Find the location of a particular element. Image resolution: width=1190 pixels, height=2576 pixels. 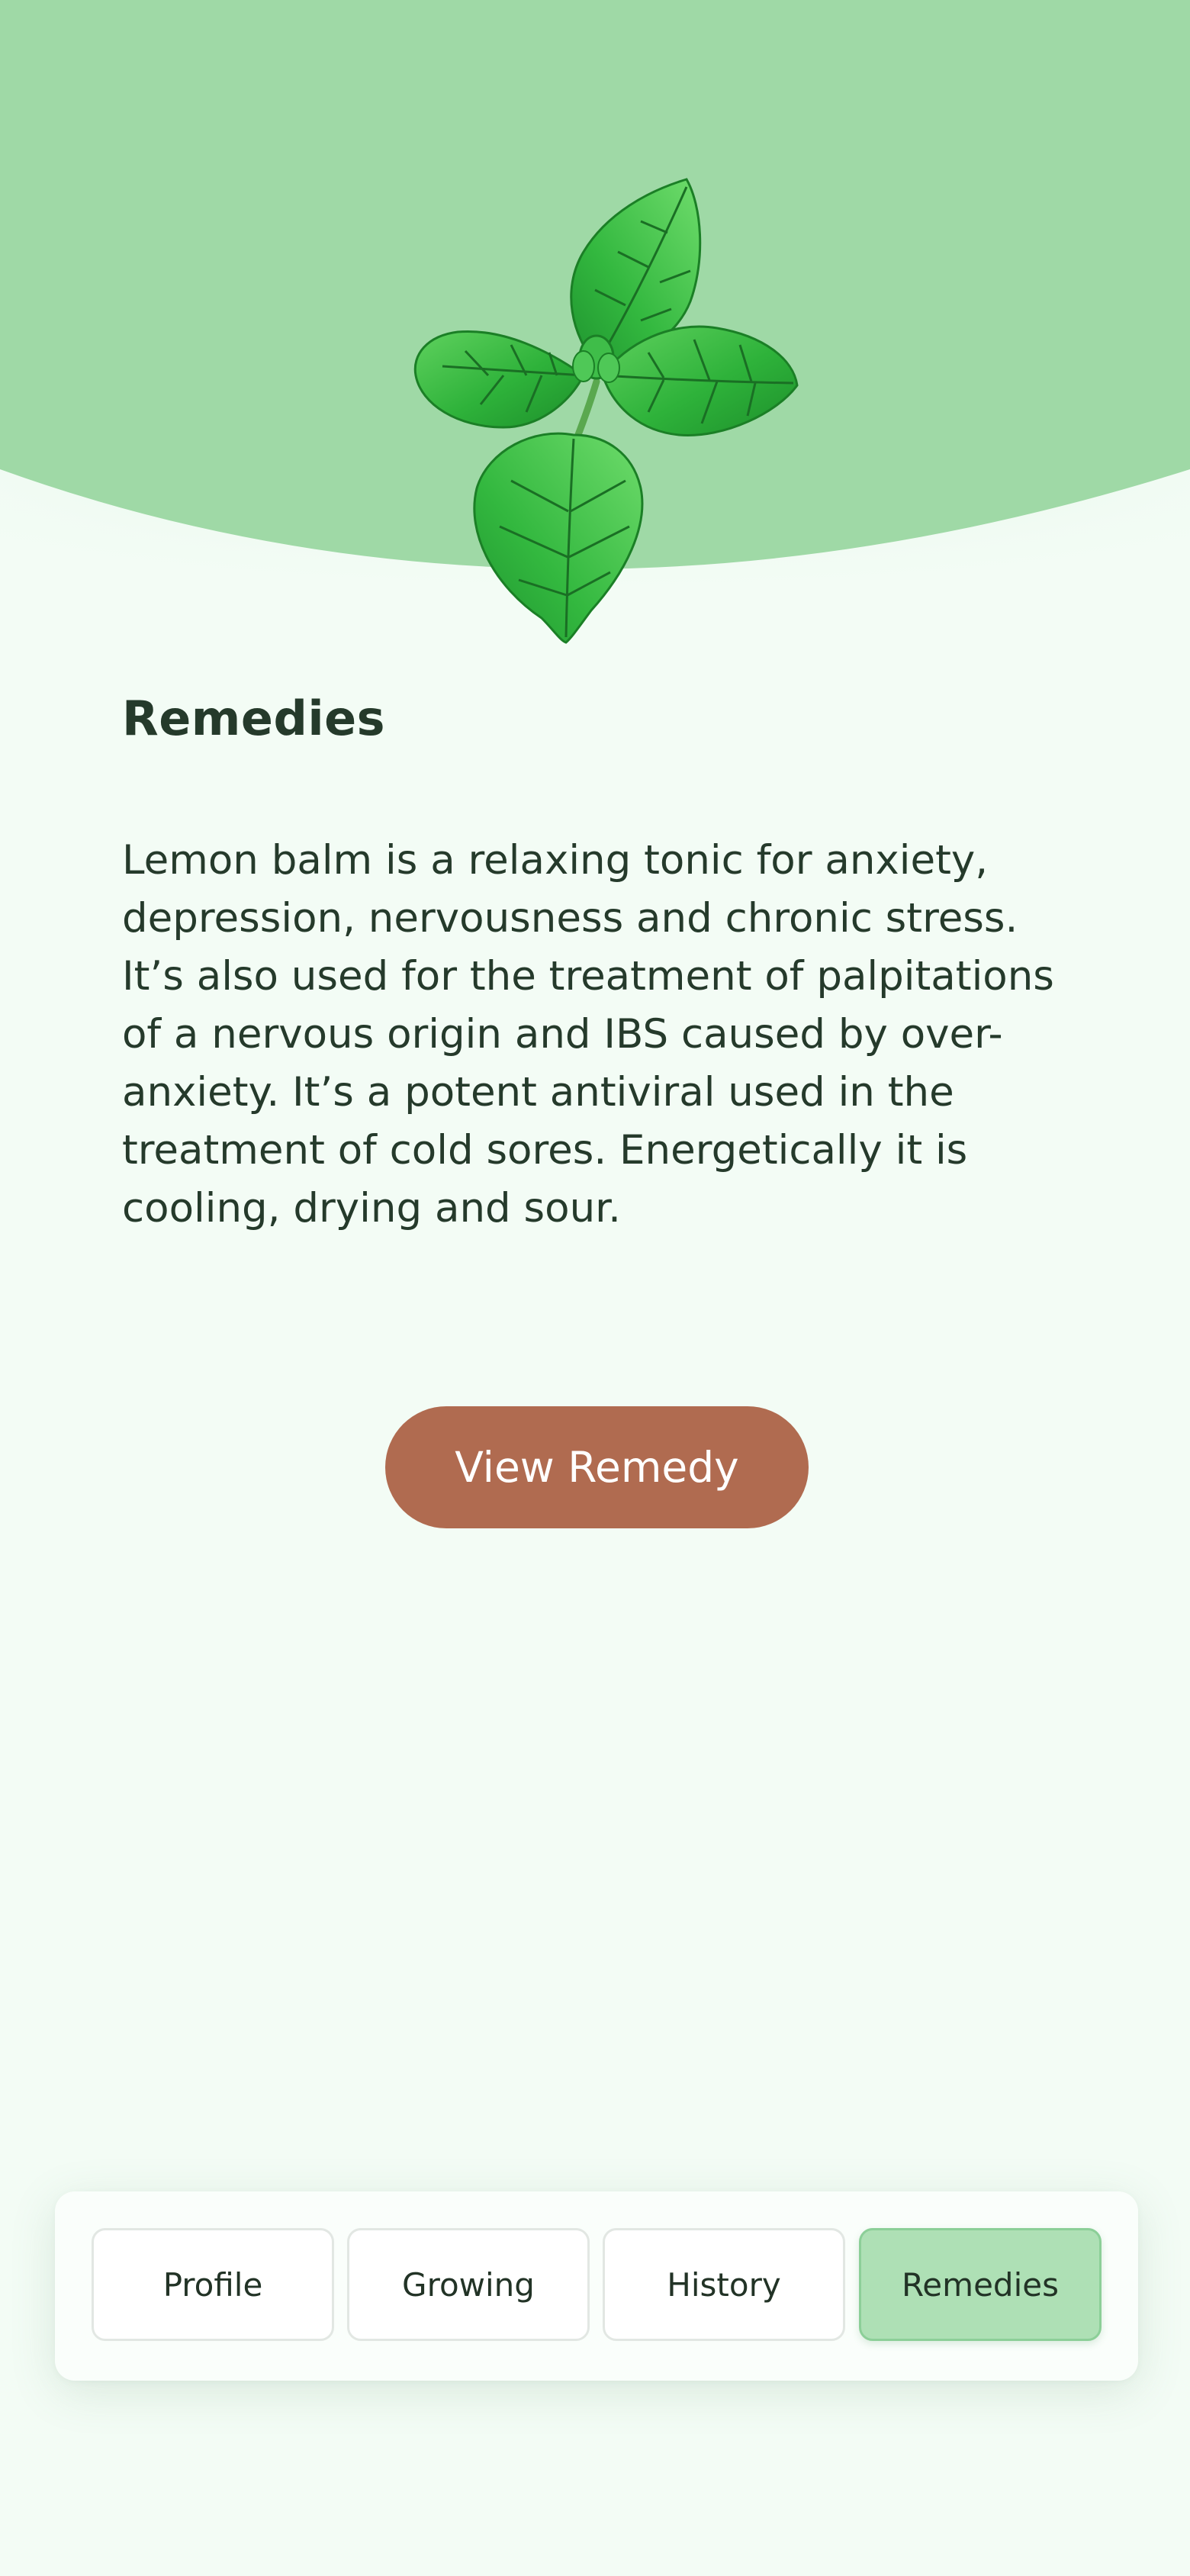

view-remedy-button: View Remedy is located at coordinates (597, 1467).